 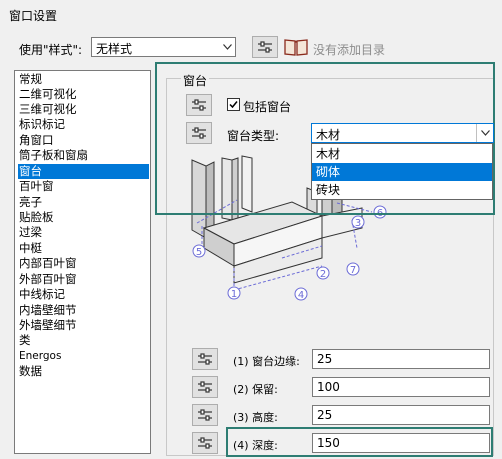 I want to click on retention-settings-button, so click(x=205, y=387).